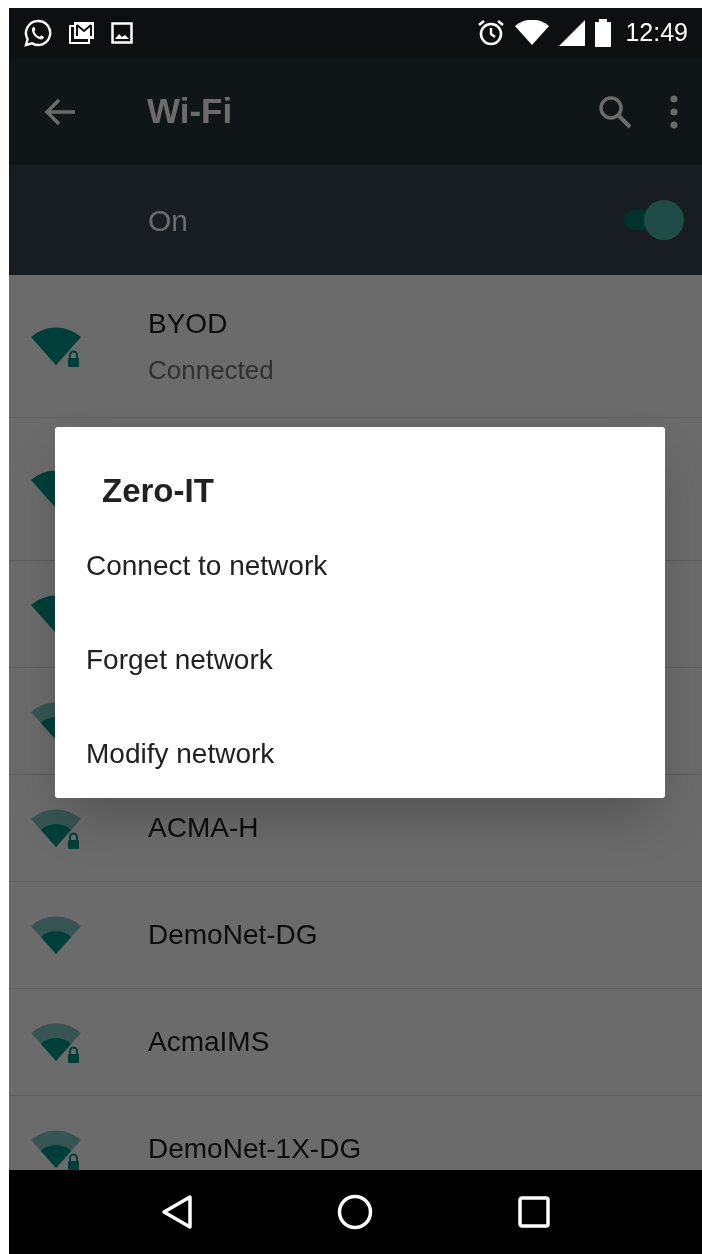  What do you see at coordinates (177, 1212) in the screenshot?
I see `back-icon` at bounding box center [177, 1212].